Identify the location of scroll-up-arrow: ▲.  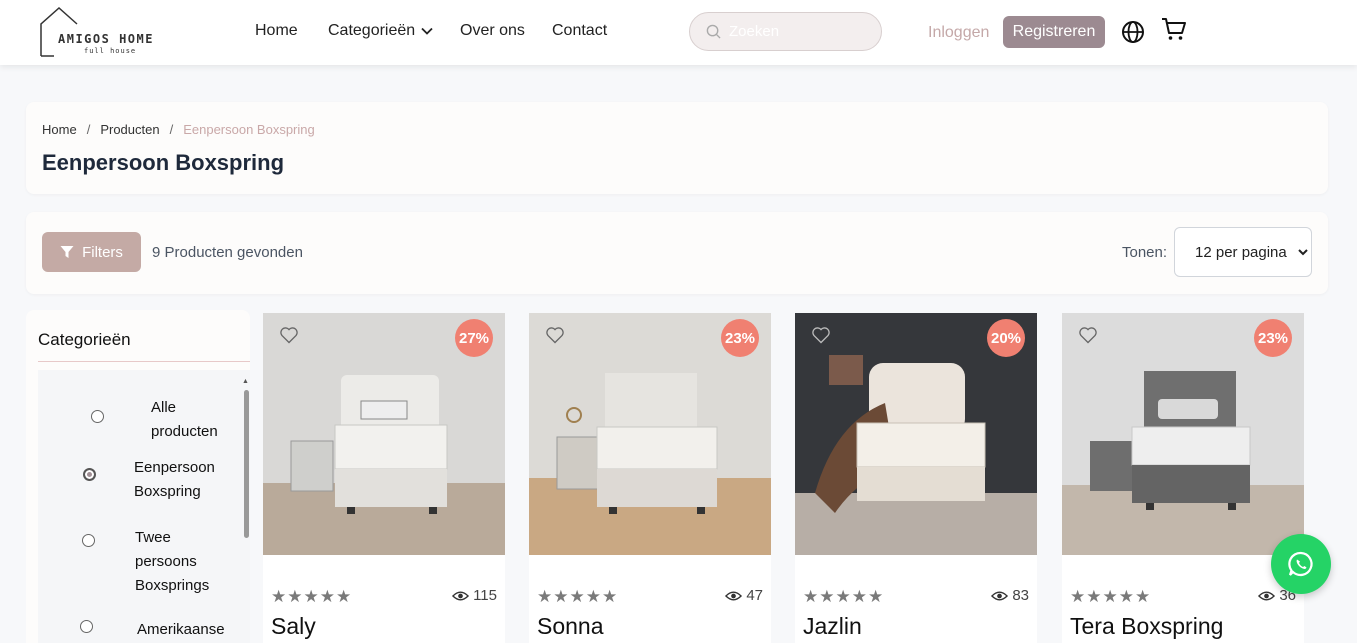
(245, 381).